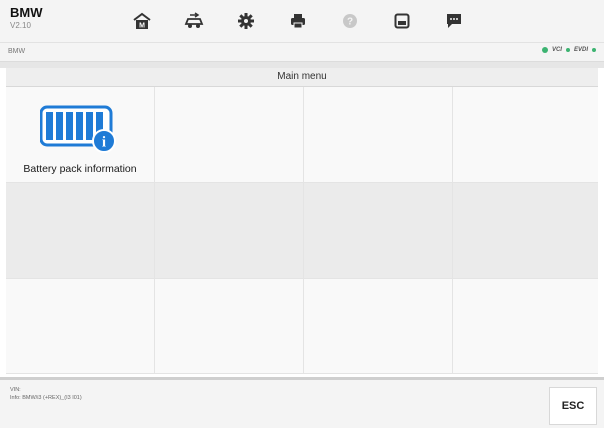  Describe the element at coordinates (26, 12) in the screenshot. I see `app-title: BMW` at that location.